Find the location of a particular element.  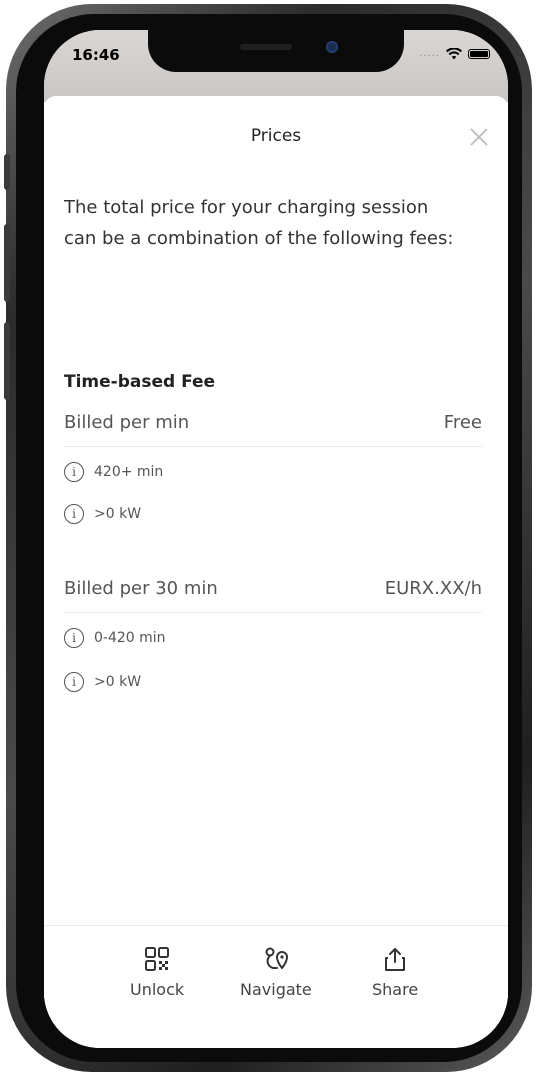

fee-row: Billed per min Free is located at coordinates (273, 422).